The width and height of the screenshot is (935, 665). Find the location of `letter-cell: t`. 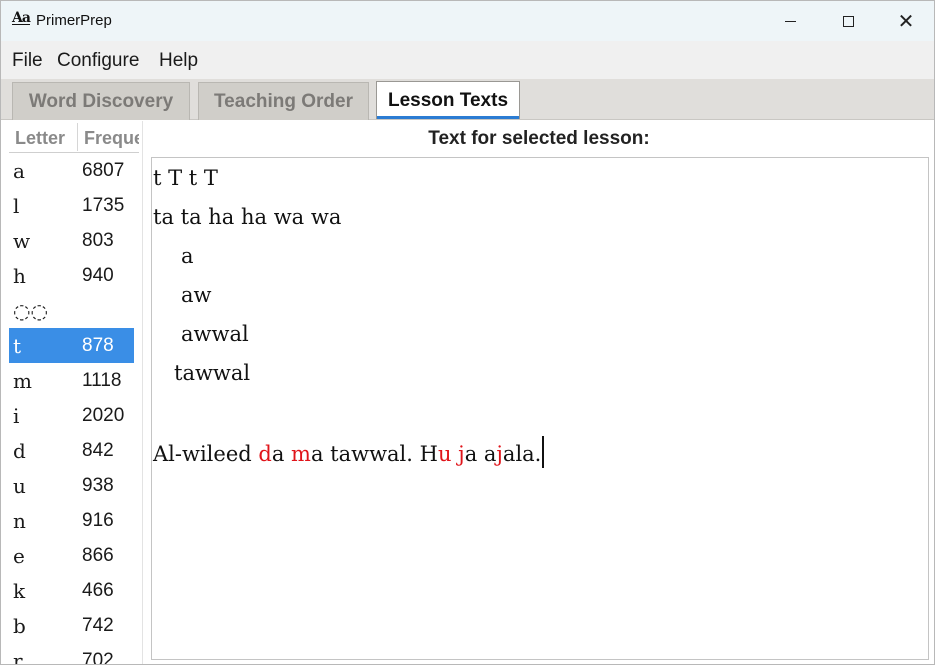

letter-cell: t is located at coordinates (17, 346).